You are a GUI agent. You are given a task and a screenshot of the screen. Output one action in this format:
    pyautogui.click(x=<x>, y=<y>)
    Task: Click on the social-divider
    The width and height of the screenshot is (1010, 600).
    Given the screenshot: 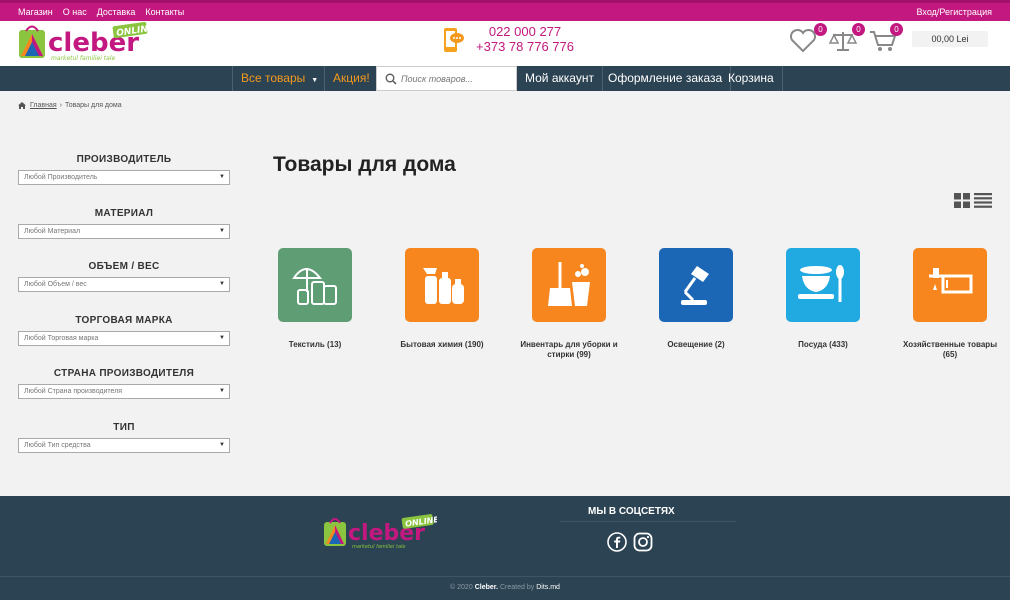 What is the action you would take?
    pyautogui.click(x=648, y=521)
    